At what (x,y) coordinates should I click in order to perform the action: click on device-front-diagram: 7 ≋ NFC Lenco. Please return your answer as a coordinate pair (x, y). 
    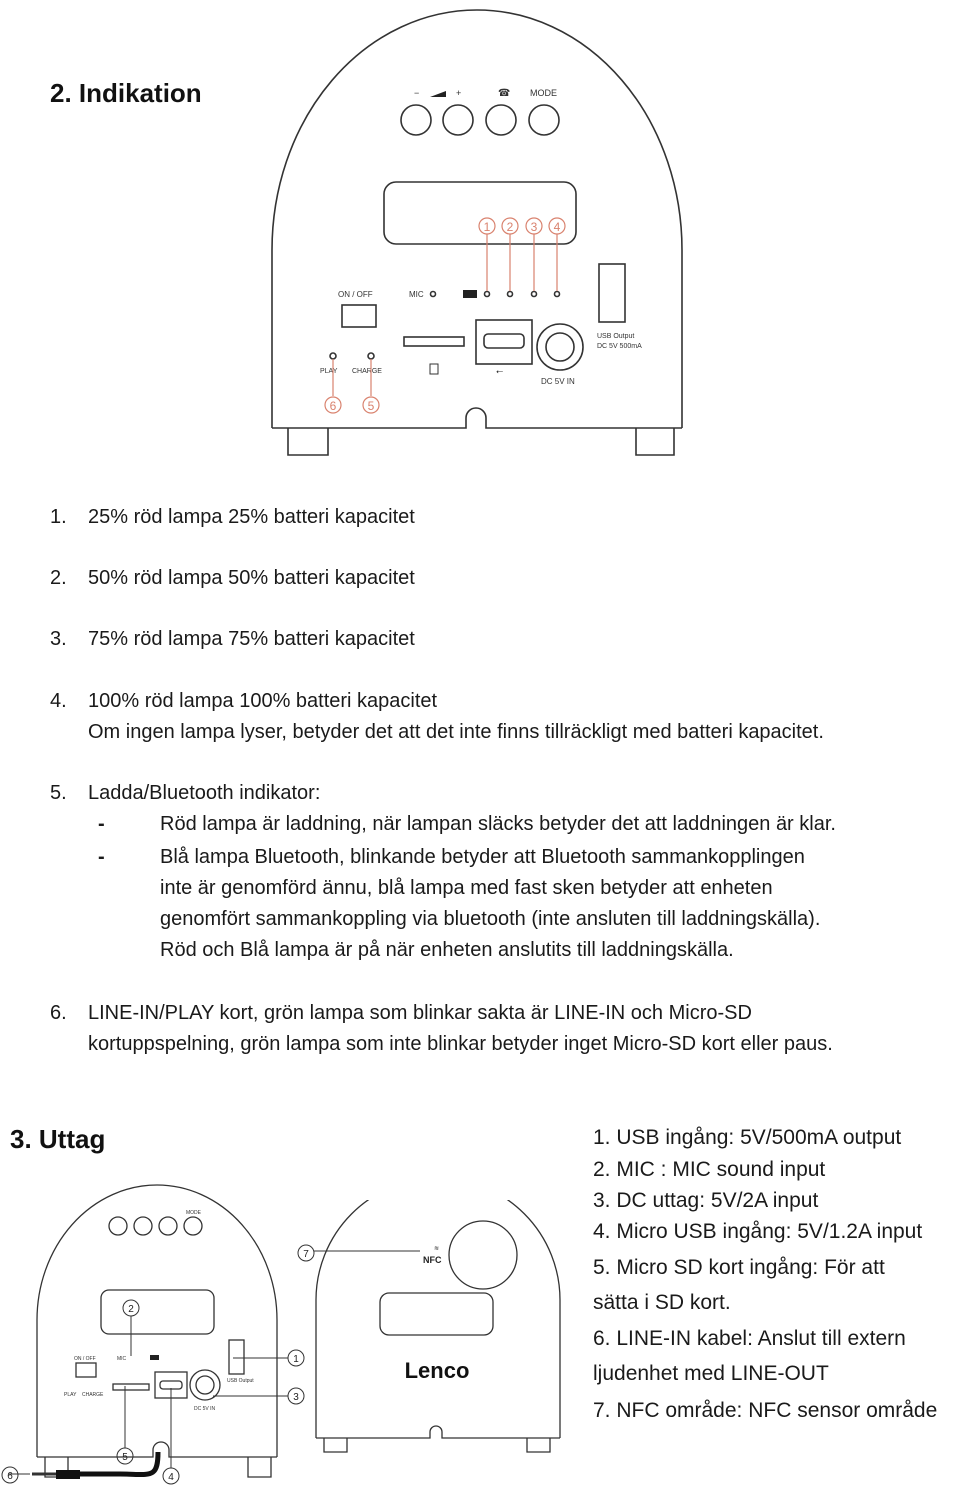
    Looking at the image, I should click on (429, 1326).